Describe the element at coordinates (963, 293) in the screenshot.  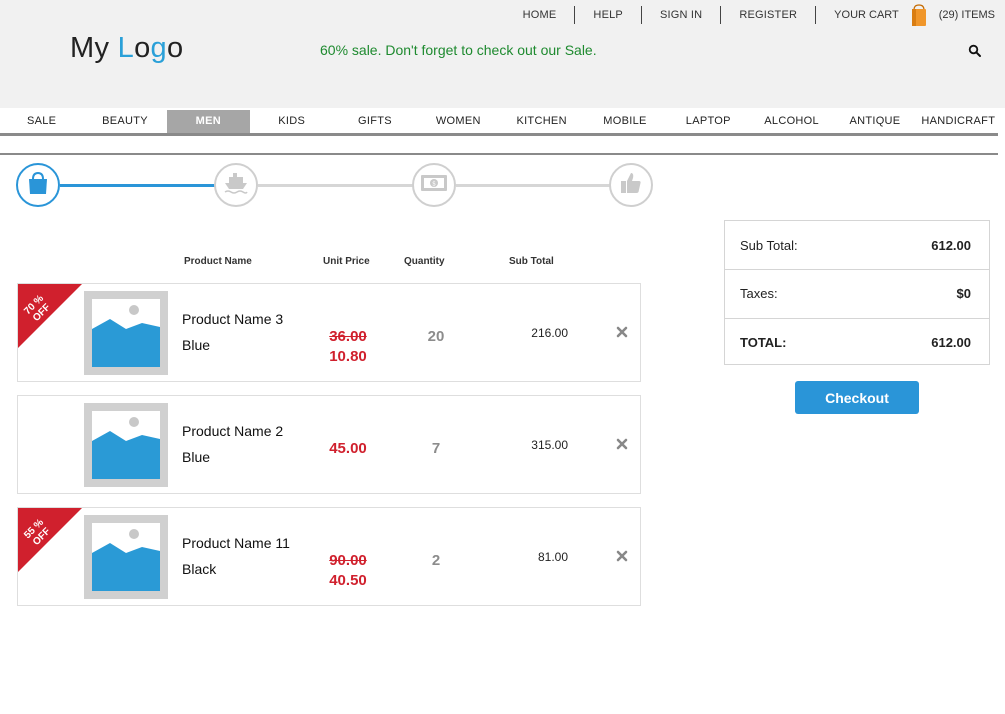
I see `taxes-value: $0` at that location.